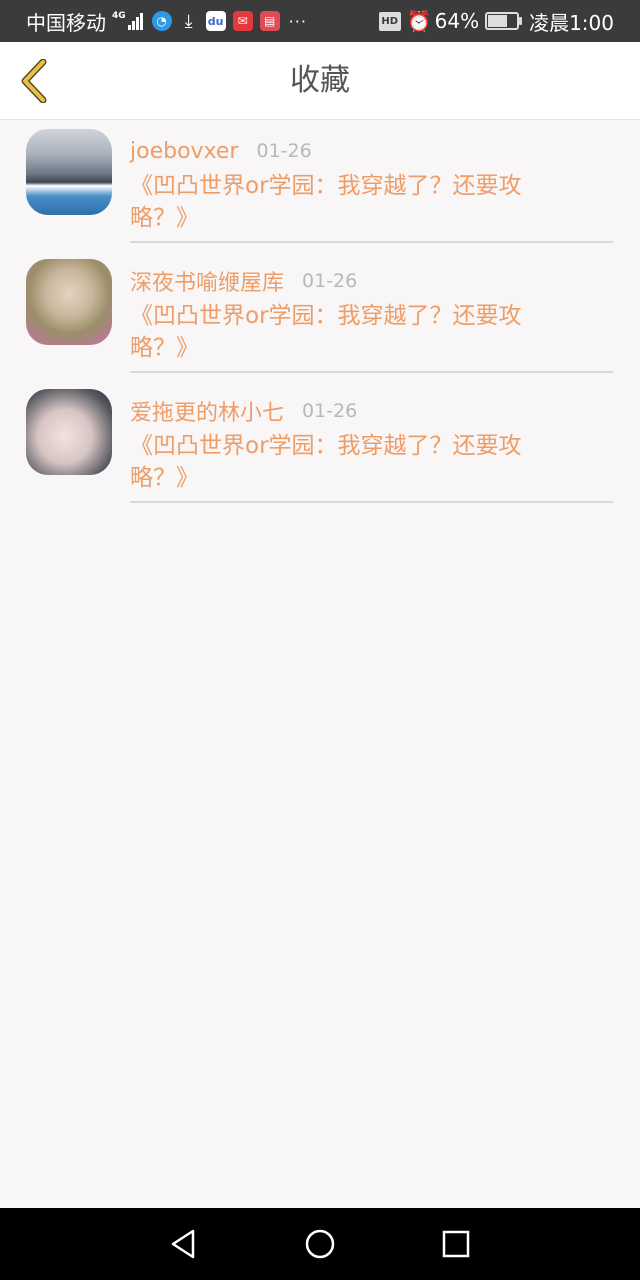  What do you see at coordinates (242, 21) in the screenshot?
I see `mail-icon: ✉` at bounding box center [242, 21].